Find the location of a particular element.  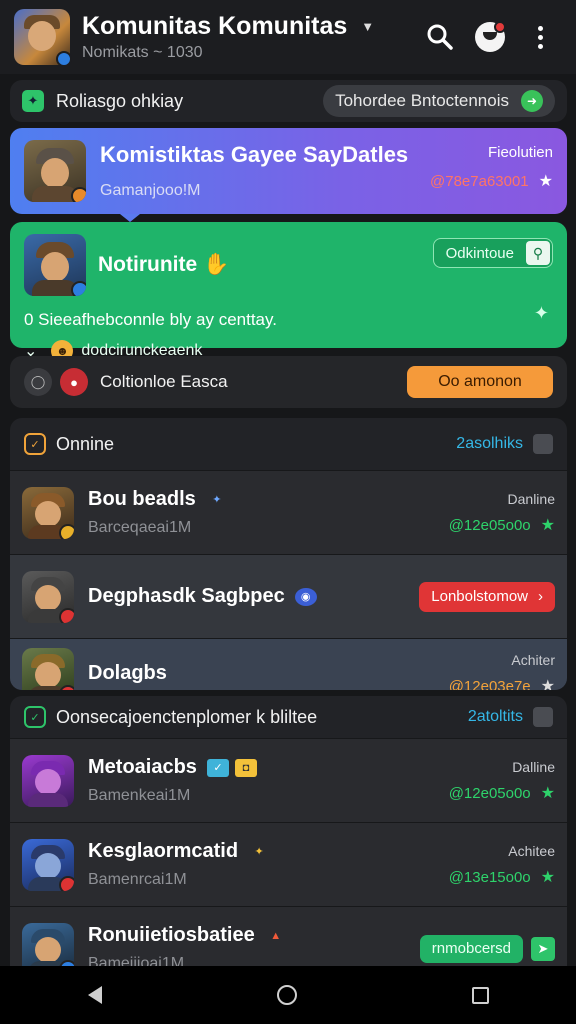

member-code: @12e03e7e is located at coordinates (489, 684).